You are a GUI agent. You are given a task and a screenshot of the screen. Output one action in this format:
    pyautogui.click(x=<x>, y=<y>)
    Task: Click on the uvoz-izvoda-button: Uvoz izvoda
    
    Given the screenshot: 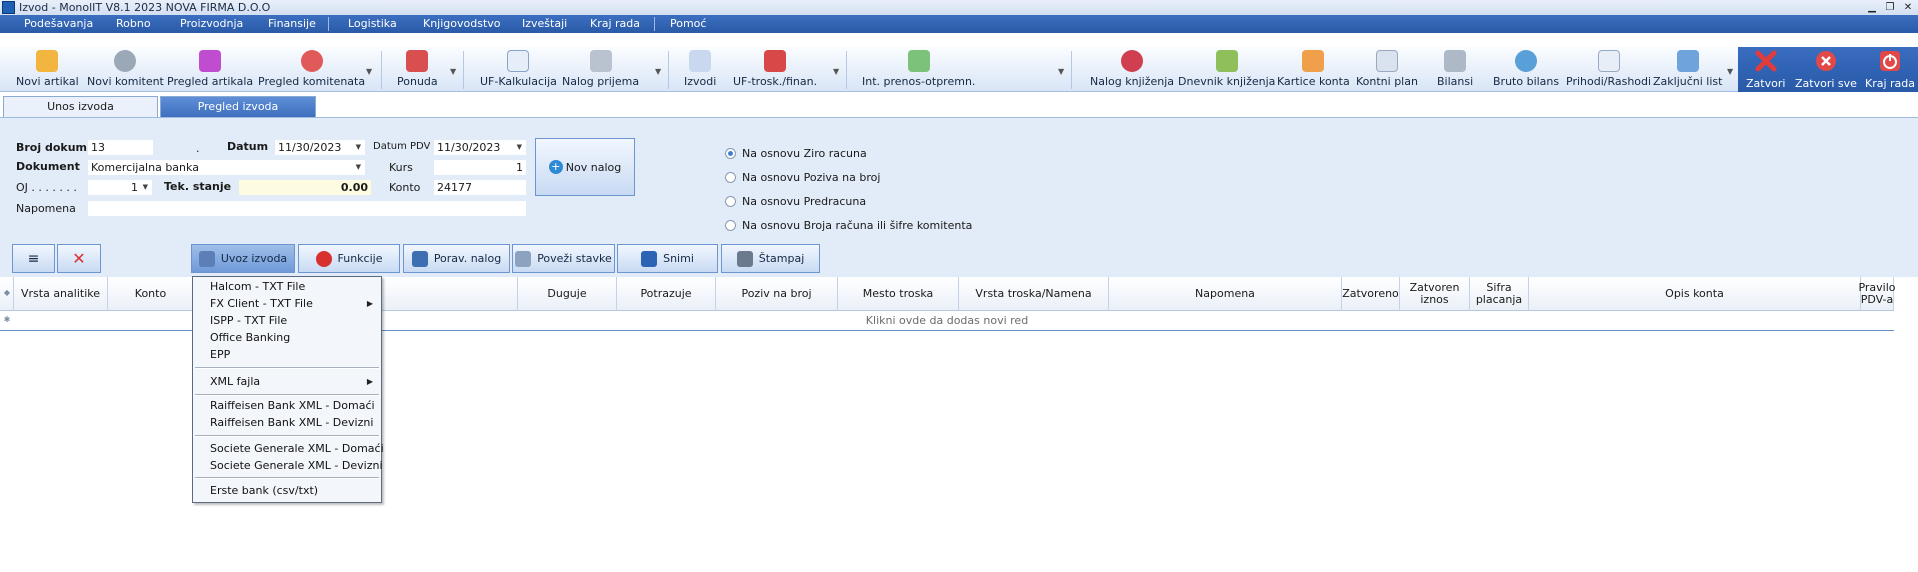 What is the action you would take?
    pyautogui.click(x=243, y=258)
    